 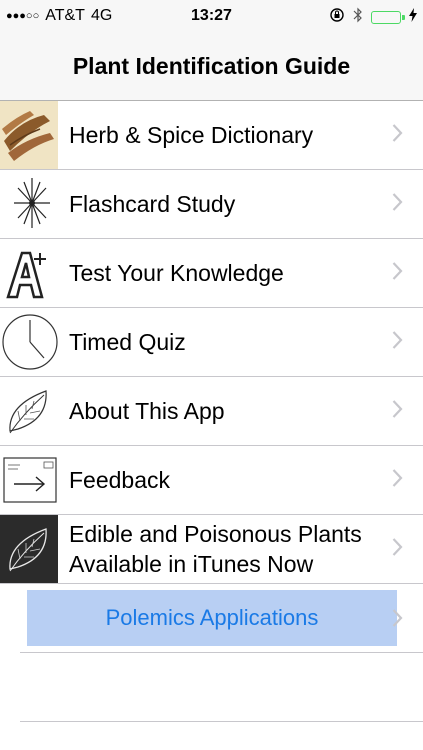 What do you see at coordinates (29, 342) in the screenshot?
I see `clock-icon` at bounding box center [29, 342].